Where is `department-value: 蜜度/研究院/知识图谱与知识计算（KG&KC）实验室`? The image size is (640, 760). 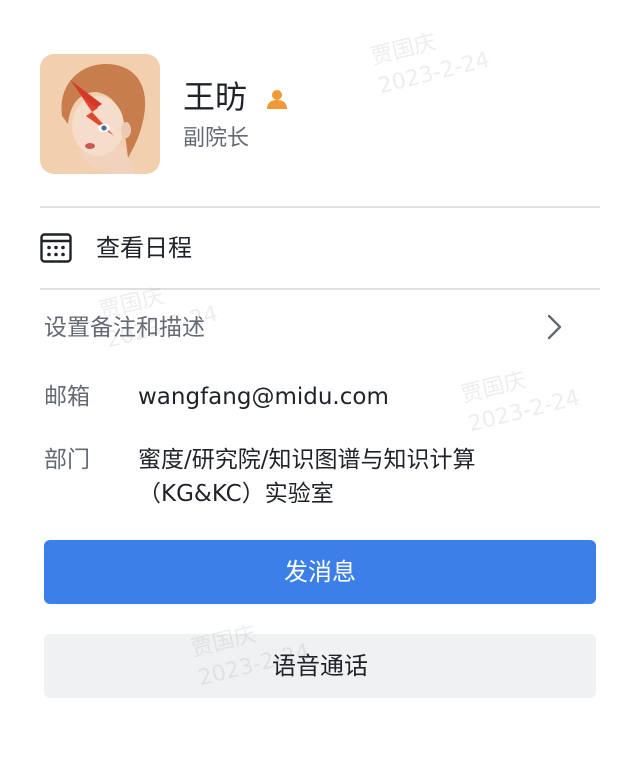
department-value: 蜜度/研究院/知识图谱与知识计算（KG&KC）实验室 is located at coordinates (348, 477).